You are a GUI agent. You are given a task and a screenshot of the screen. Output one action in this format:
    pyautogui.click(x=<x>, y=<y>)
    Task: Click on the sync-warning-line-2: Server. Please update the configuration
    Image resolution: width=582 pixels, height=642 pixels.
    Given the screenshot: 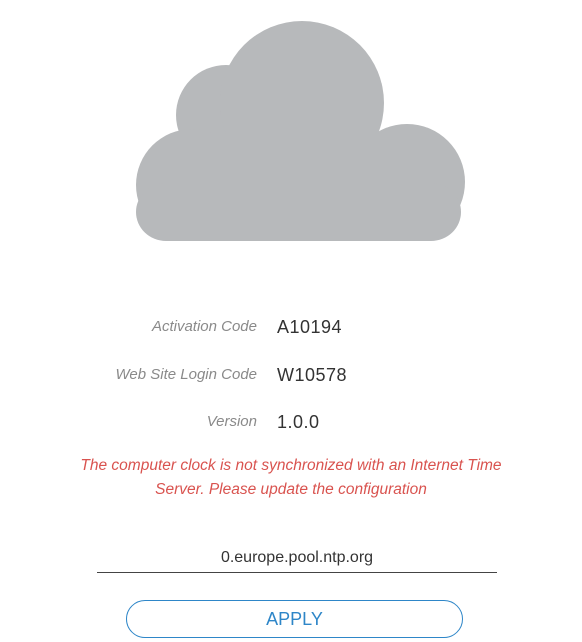 What is the action you would take?
    pyautogui.click(x=291, y=489)
    